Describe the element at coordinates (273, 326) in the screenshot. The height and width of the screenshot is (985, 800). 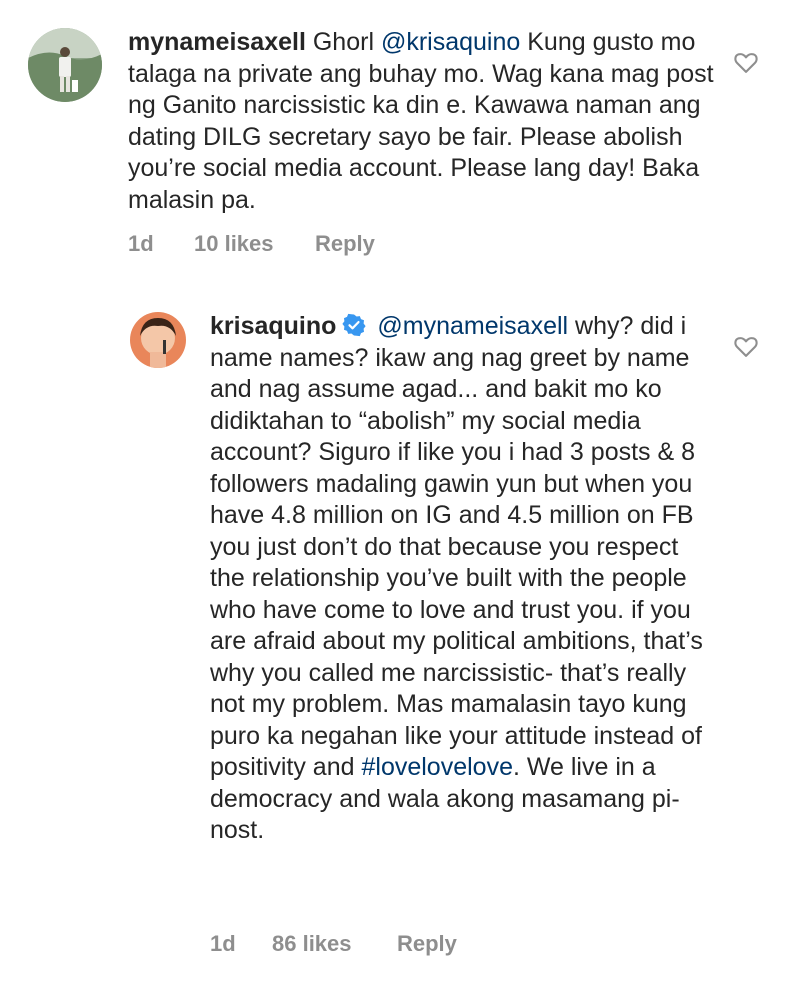
I see `comment-username: krisaquino` at that location.